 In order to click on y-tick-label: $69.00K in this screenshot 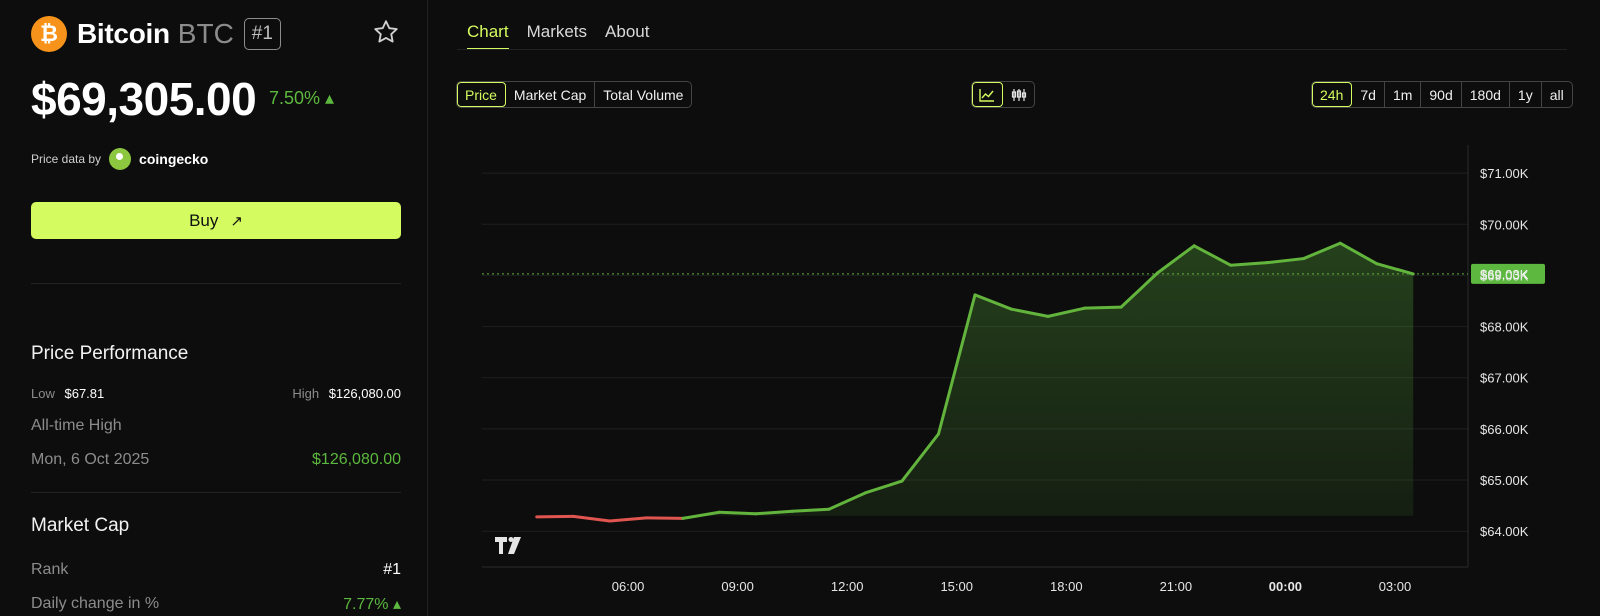, I will do `click(1504, 275)`.